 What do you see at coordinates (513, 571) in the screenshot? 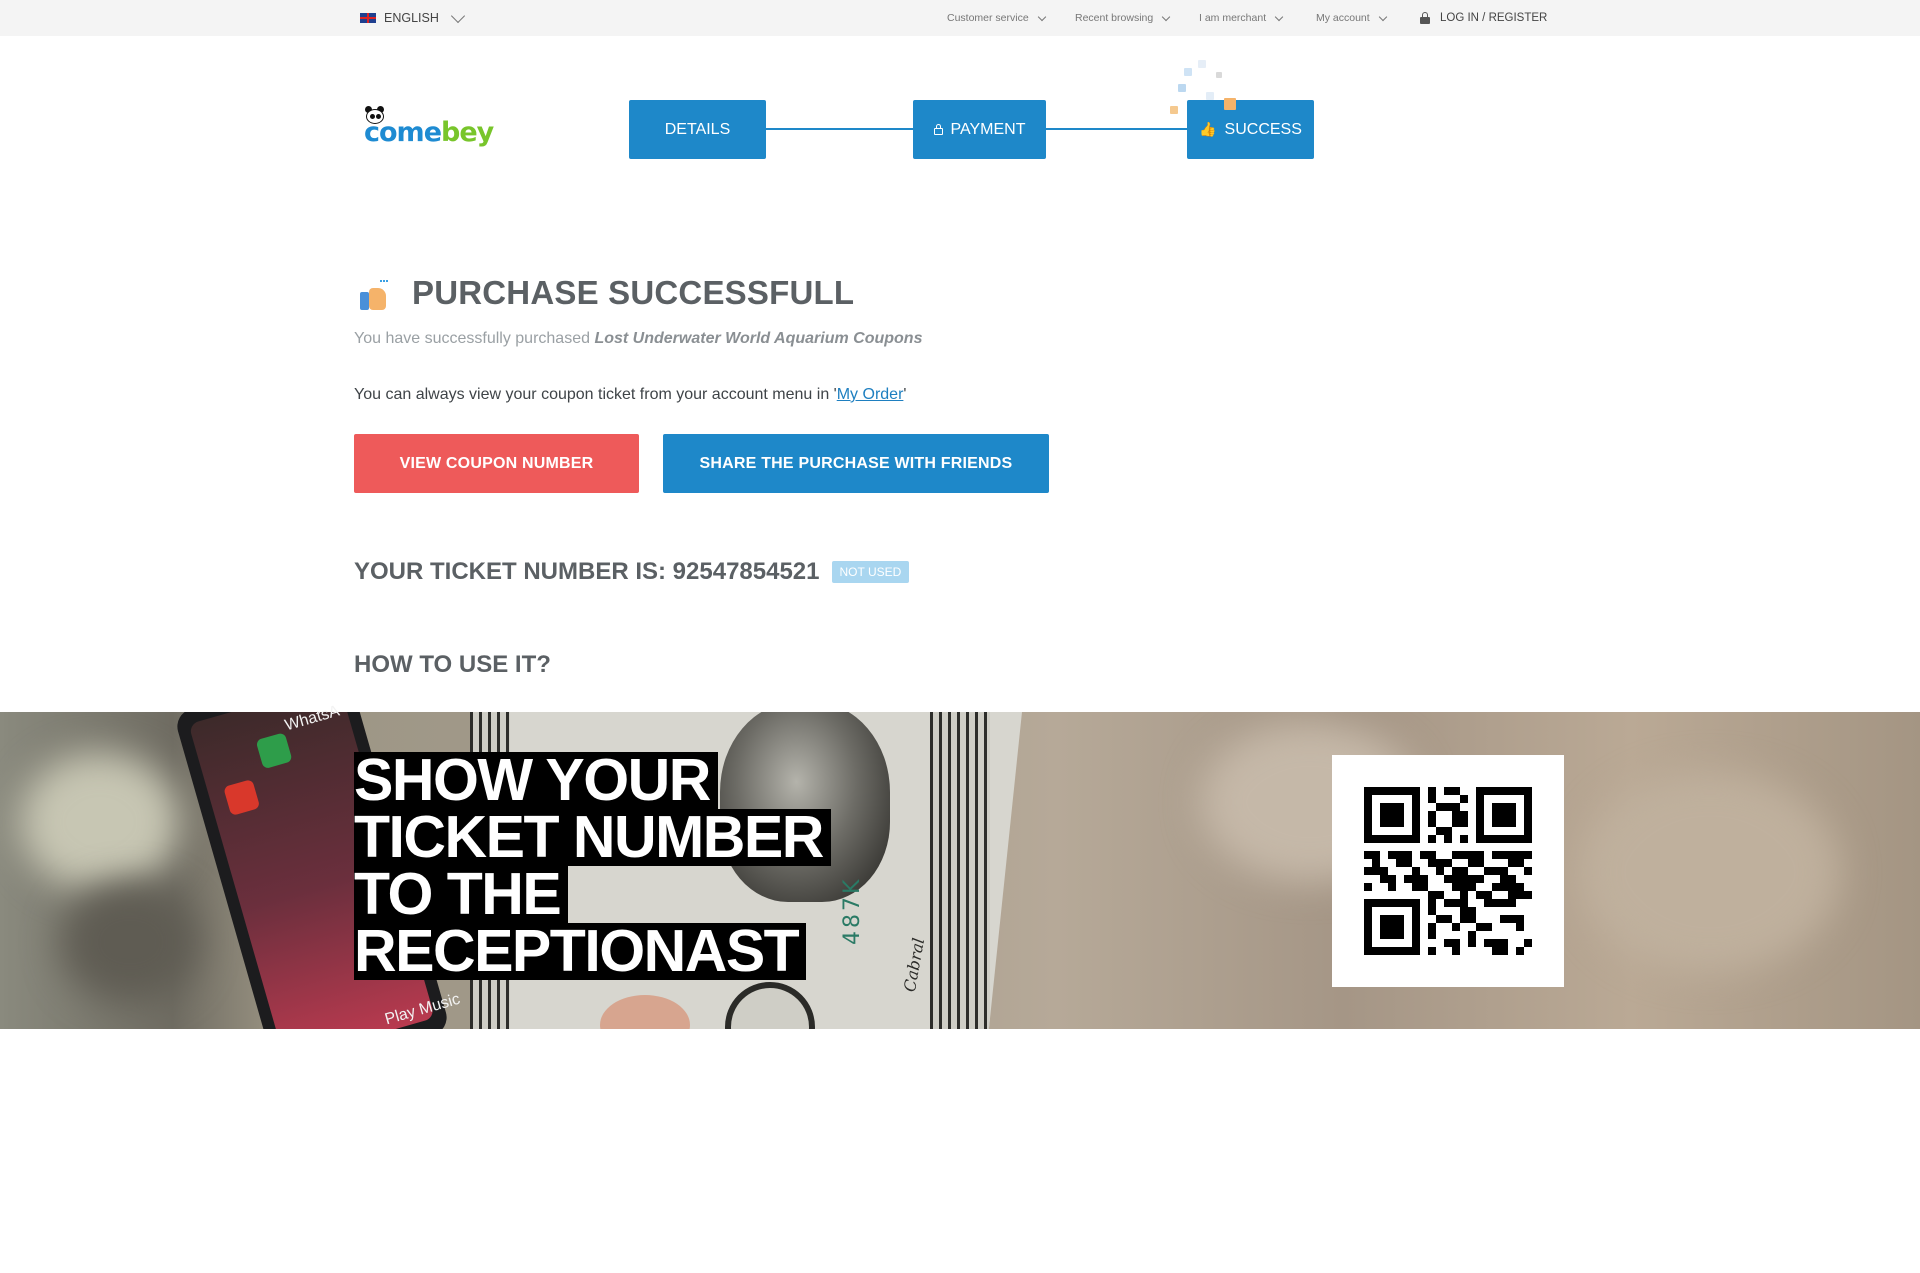
I see `ticket-label: YOUR TICKET NUMBER IS:` at bounding box center [513, 571].